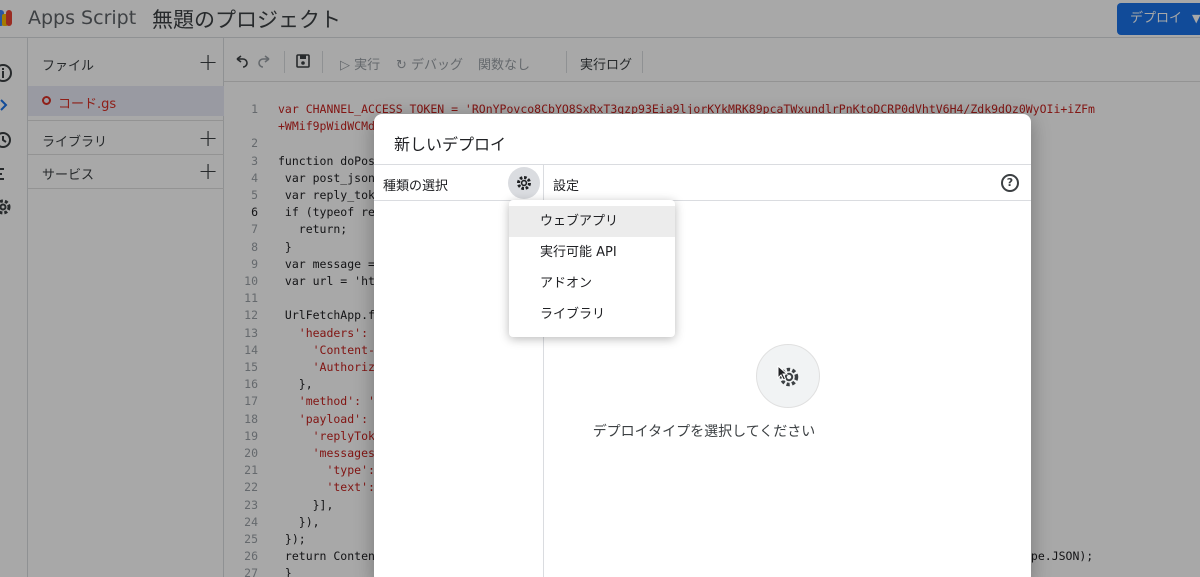  I want to click on settings-label: 設定, so click(566, 186).